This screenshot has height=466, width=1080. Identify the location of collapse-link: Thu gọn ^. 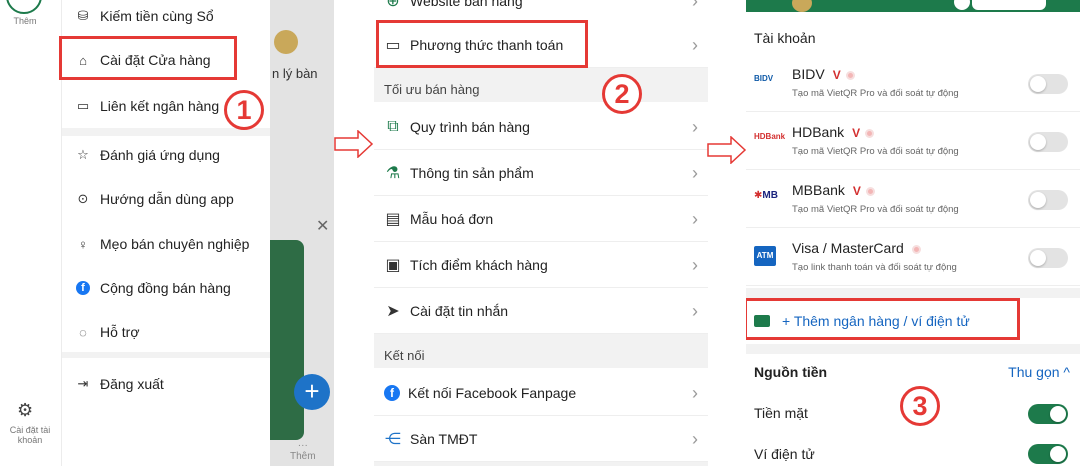
(1039, 372).